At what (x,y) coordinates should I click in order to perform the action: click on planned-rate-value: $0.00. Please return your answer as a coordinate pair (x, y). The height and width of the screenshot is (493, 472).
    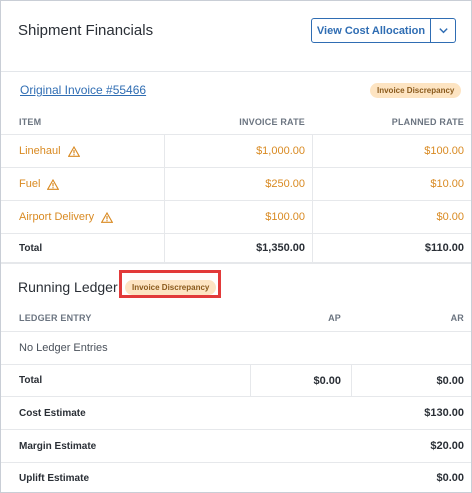
    Looking at the image, I should click on (450, 217).